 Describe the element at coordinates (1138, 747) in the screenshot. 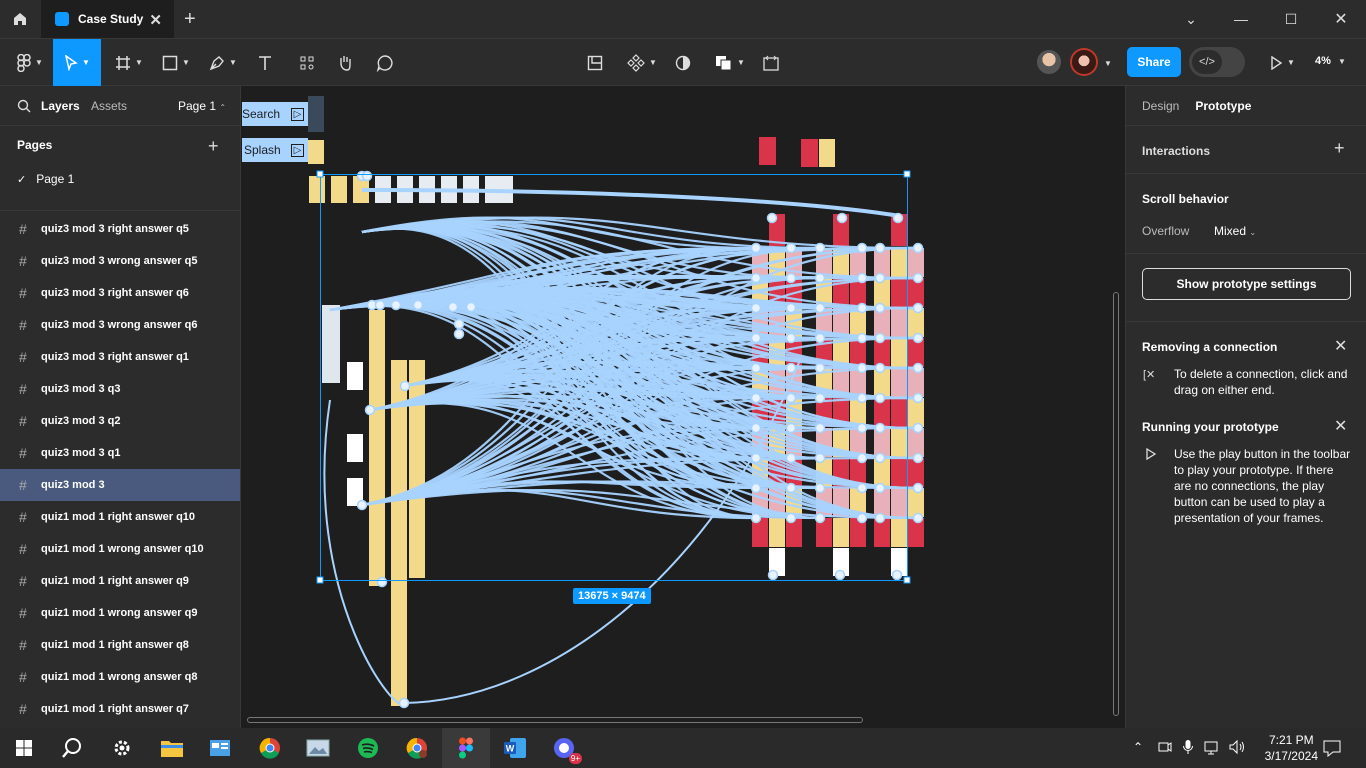

I see `chevron-up-icon: ⌃` at that location.